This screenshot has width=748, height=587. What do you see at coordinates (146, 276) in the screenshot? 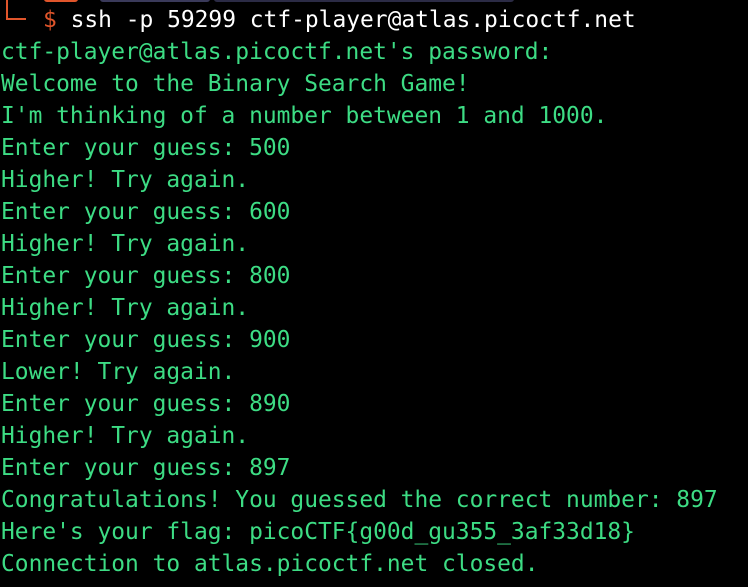
I see `output-line-guess: Enter your guess: 800` at bounding box center [146, 276].